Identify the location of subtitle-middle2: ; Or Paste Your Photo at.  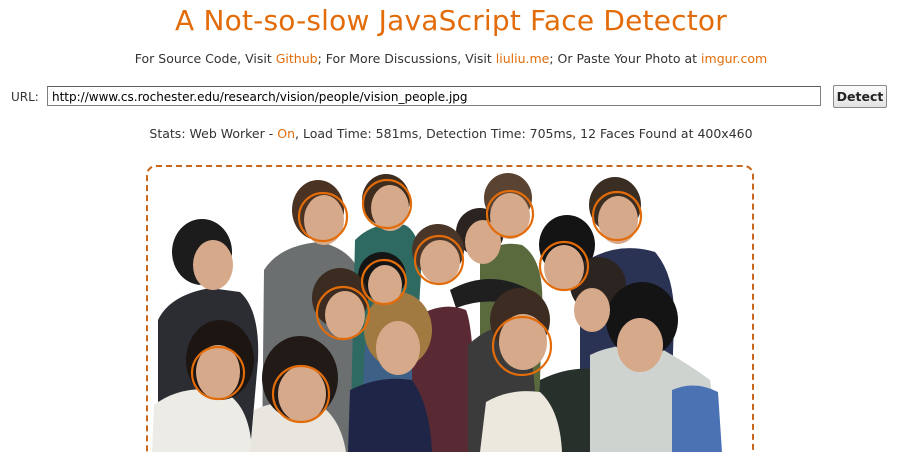
(625, 58).